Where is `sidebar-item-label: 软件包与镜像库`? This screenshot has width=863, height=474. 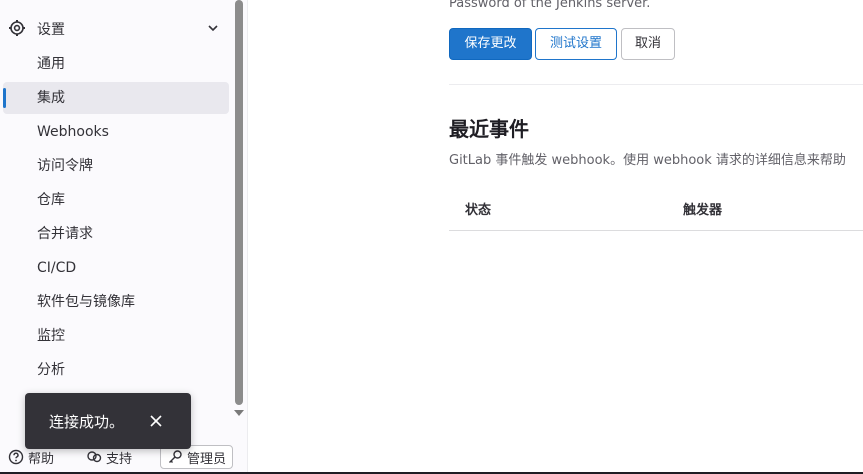 sidebar-item-label: 软件包与镜像库 is located at coordinates (86, 302).